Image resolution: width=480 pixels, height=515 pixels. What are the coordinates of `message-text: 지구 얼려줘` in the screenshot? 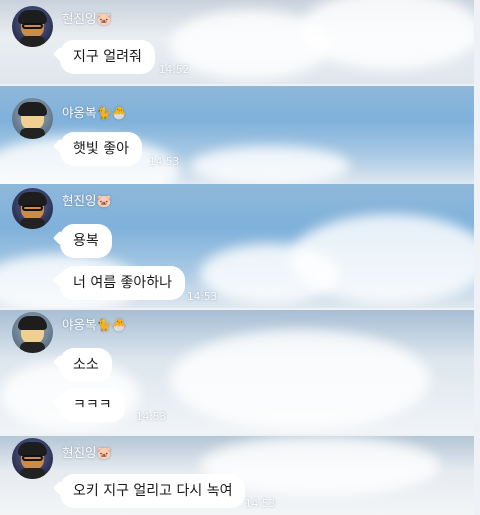 It's located at (107, 57).